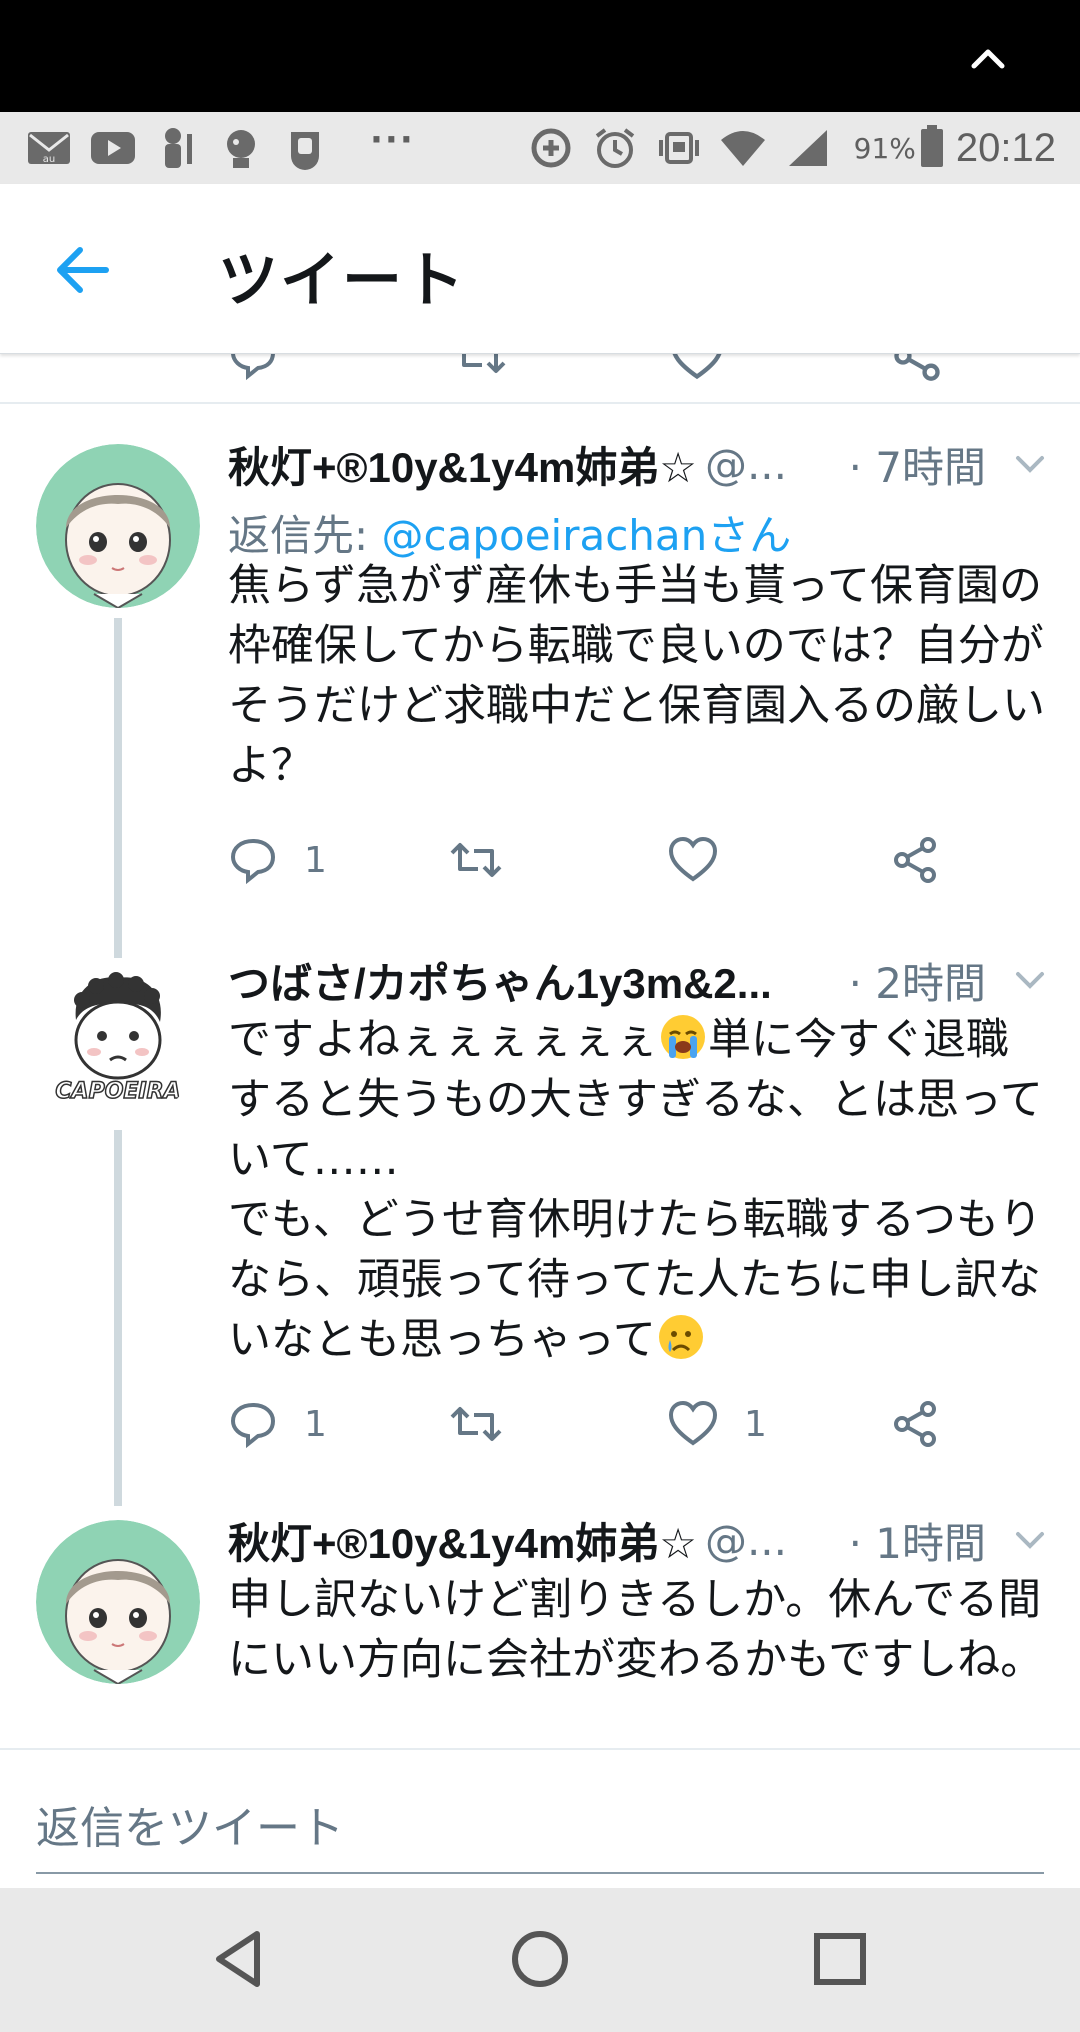 The width and height of the screenshot is (1080, 2032). I want to click on home-nav-icon, so click(540, 1959).